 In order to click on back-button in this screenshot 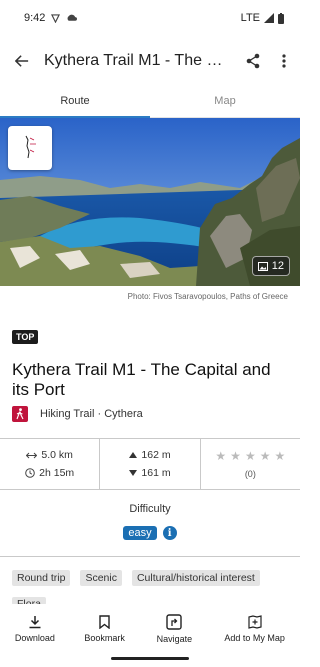, I will do `click(22, 61)`.